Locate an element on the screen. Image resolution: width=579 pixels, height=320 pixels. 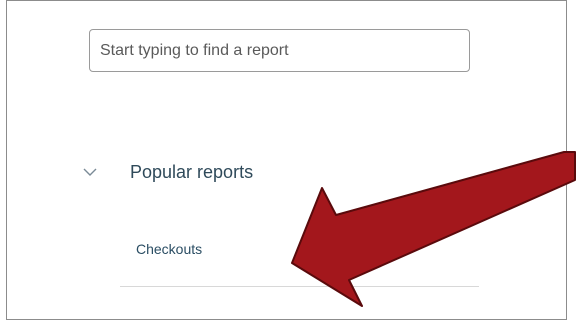
popular-reports-toggle: Popular reports is located at coordinates (166, 172).